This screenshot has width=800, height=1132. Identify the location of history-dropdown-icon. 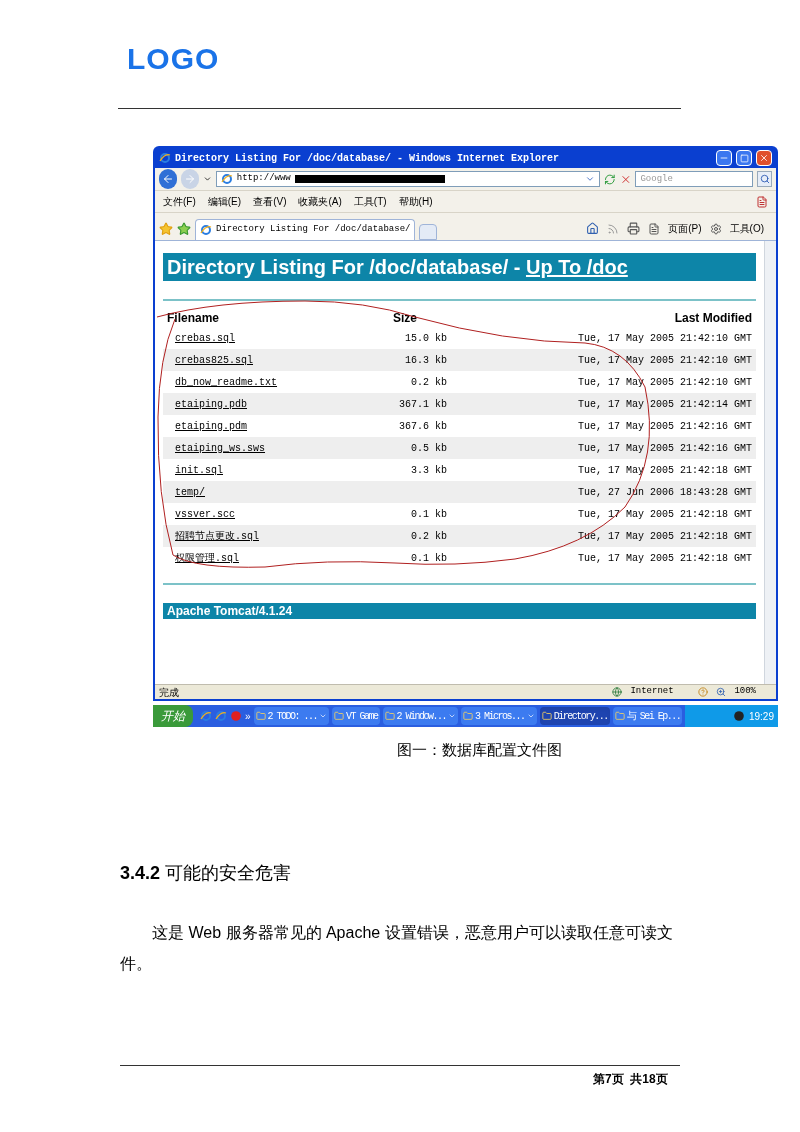
(207, 179).